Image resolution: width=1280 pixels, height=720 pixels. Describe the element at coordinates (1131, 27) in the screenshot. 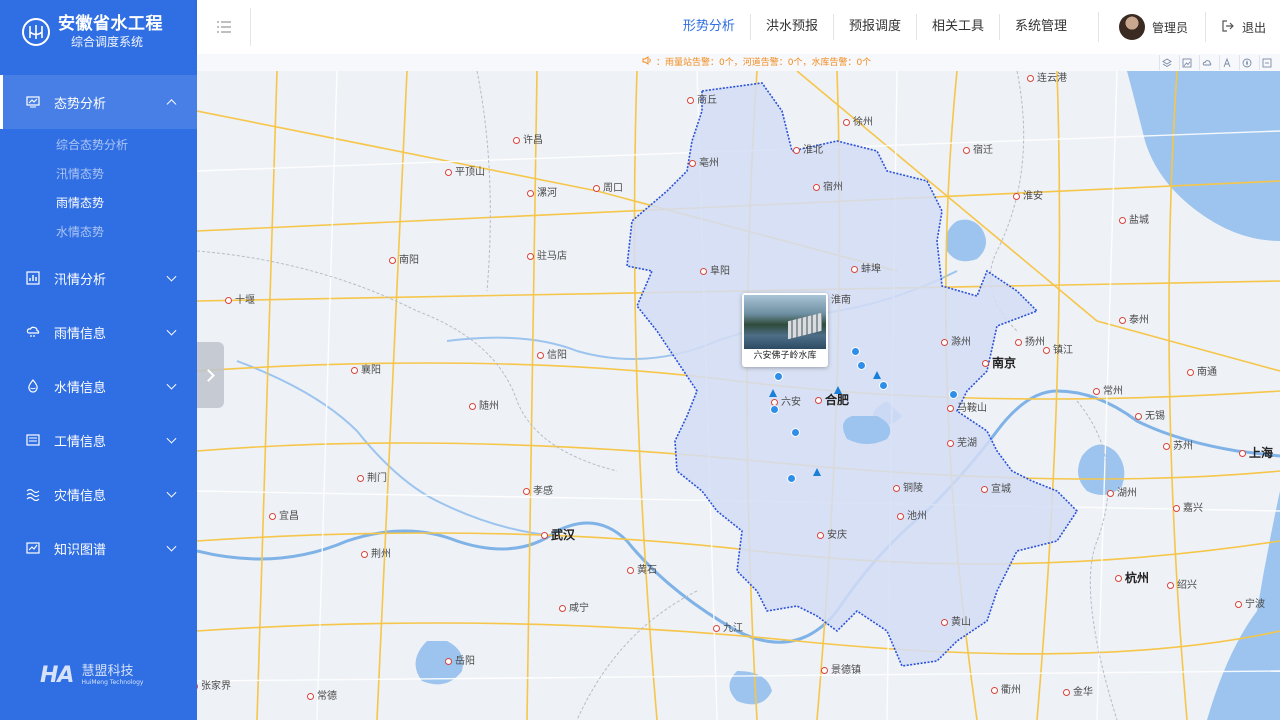

I see `avatar` at that location.